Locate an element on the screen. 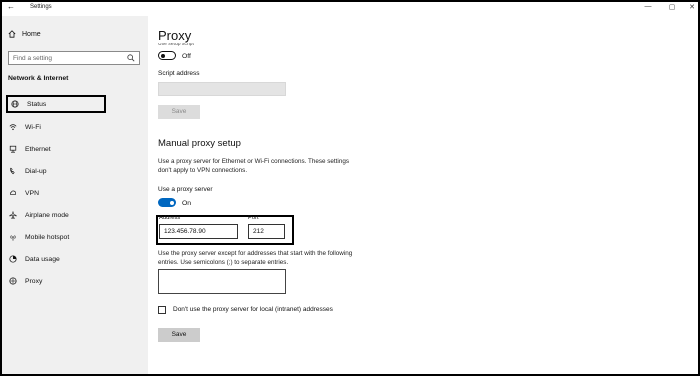  sidebar-item-label: VPN is located at coordinates (32, 193).